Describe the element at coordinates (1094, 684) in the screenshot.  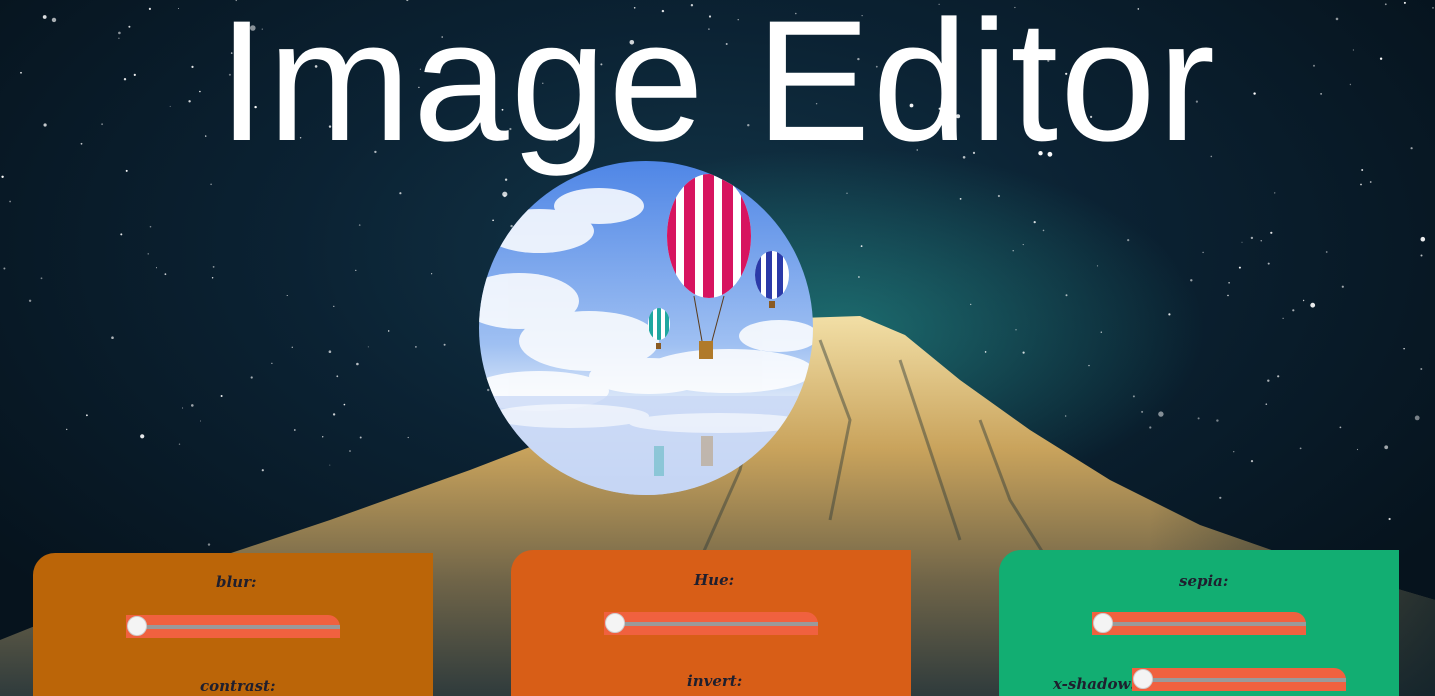
I see `x-shadow-label: x-shadow:` at that location.